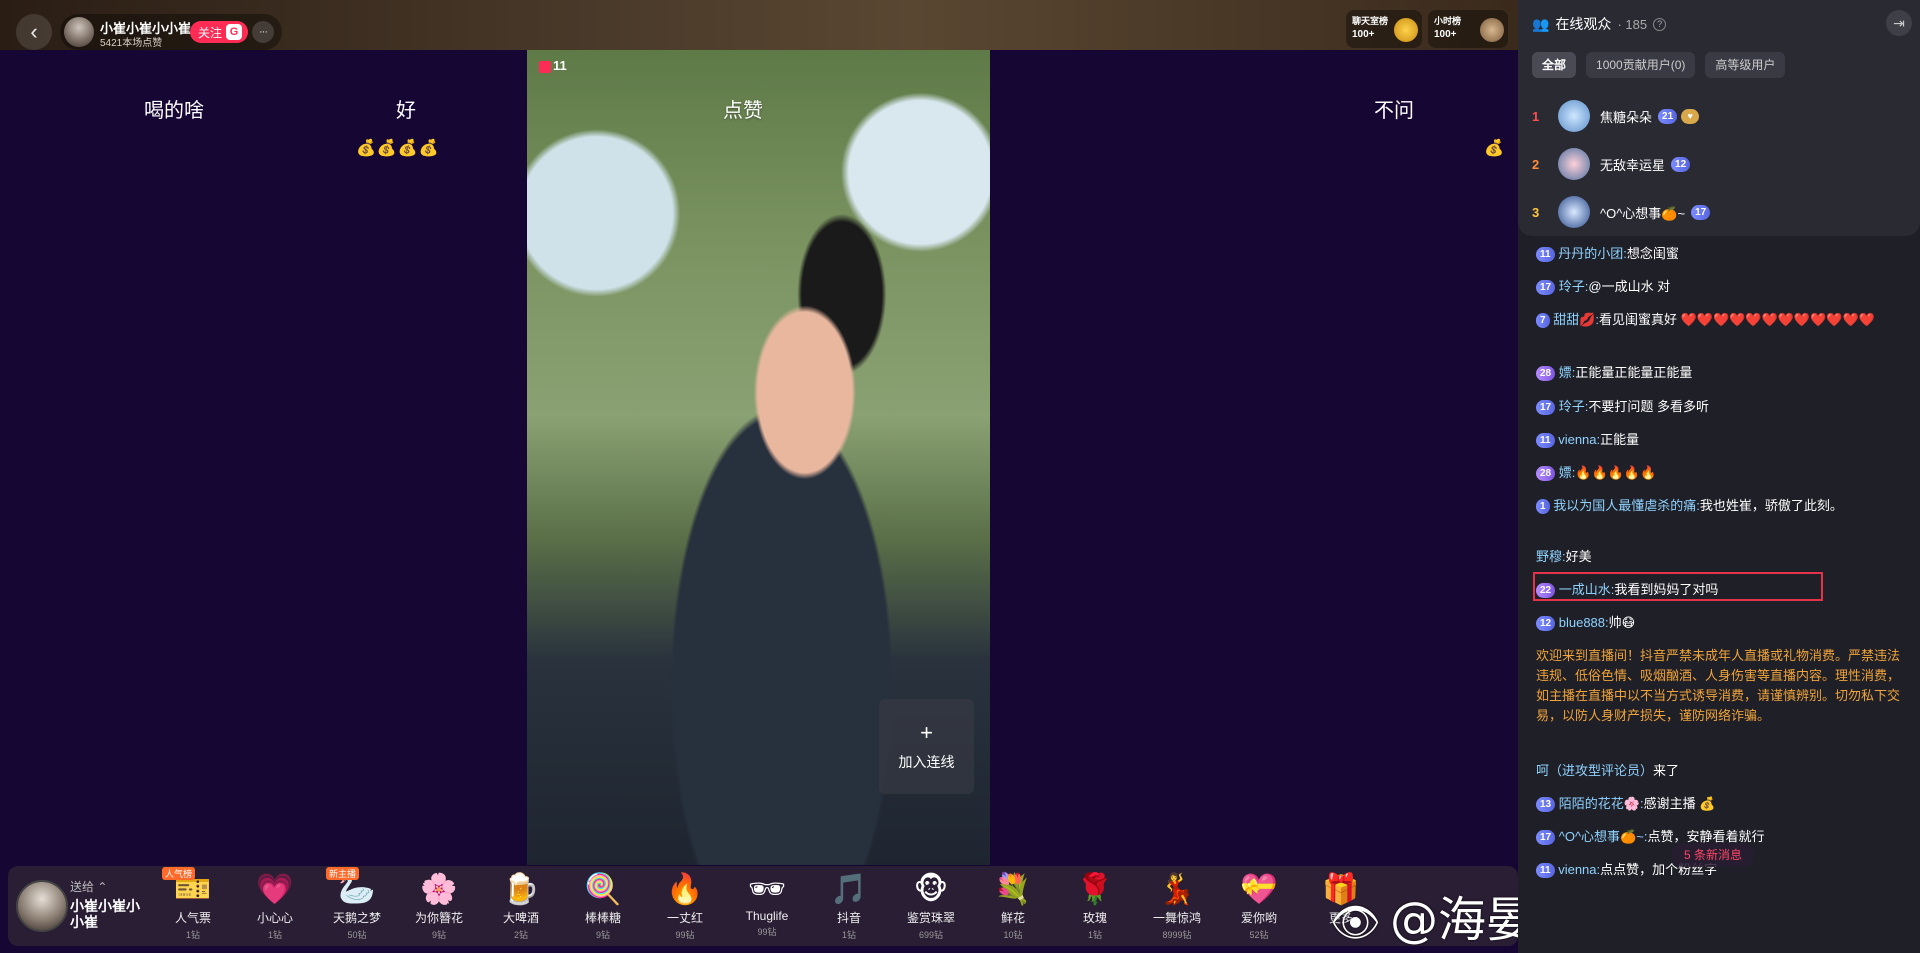  I want to click on top-user-row: 2 无敌幸运星 12, so click(1722, 164).